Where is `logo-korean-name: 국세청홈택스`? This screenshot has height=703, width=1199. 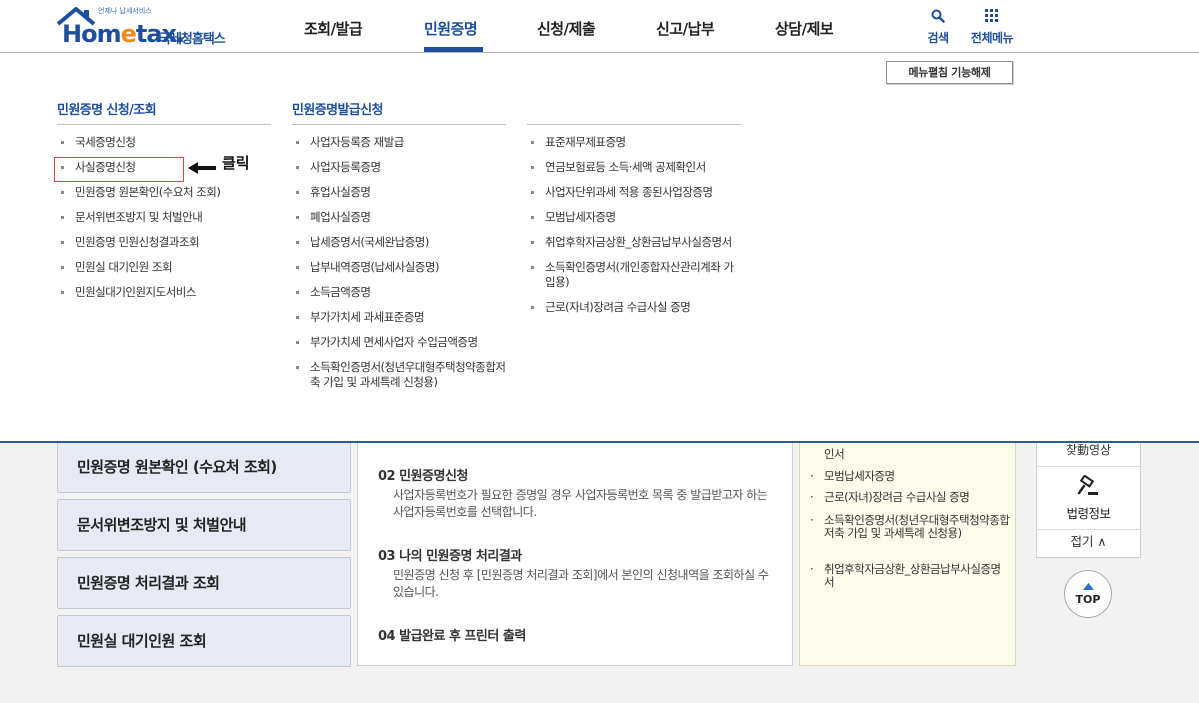 logo-korean-name: 국세청홈택스 is located at coordinates (192, 39).